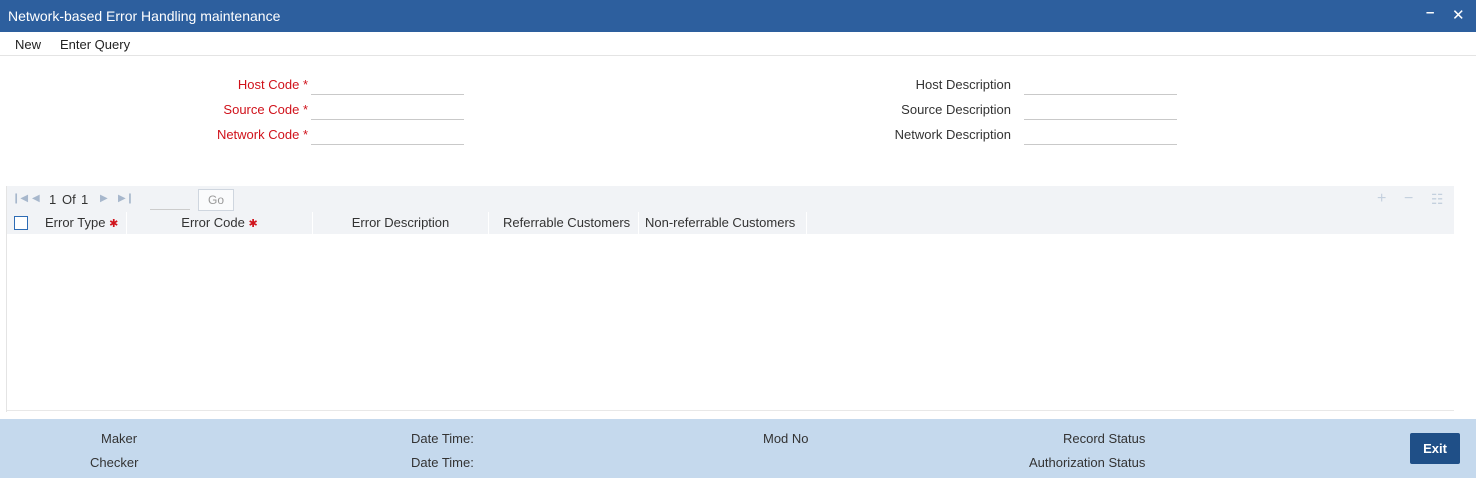 Image resolution: width=1476 pixels, height=478 pixels. I want to click on source-code-label-text: Source Code, so click(261, 109).